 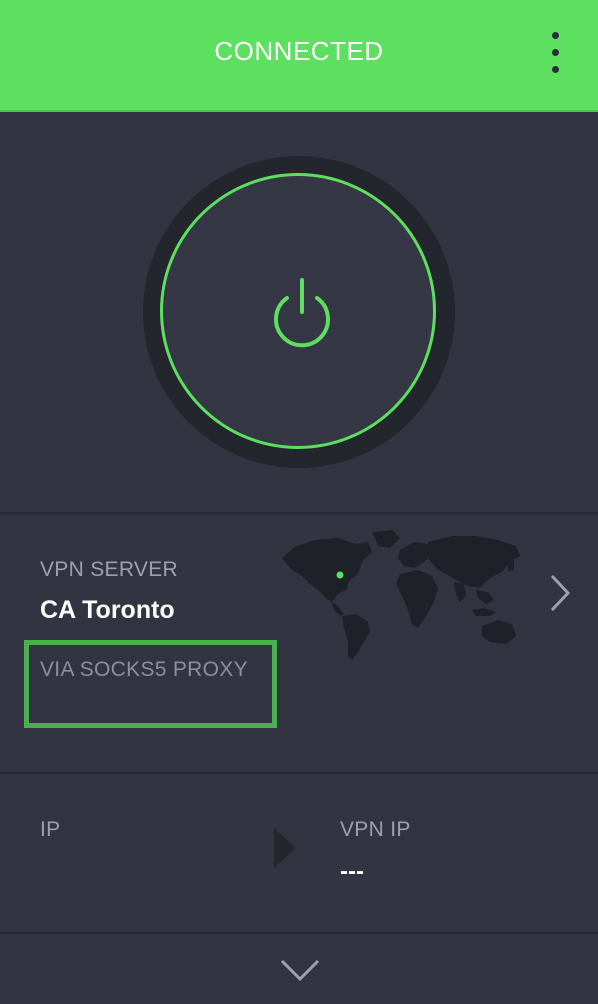 What do you see at coordinates (560, 593) in the screenshot?
I see `chevron-right-icon` at bounding box center [560, 593].